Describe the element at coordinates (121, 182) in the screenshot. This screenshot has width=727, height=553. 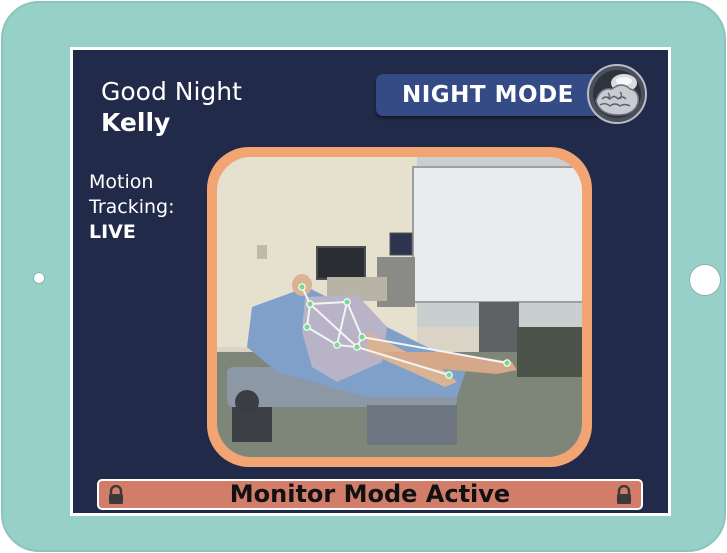
I see `motion-label-line1: Motion` at that location.